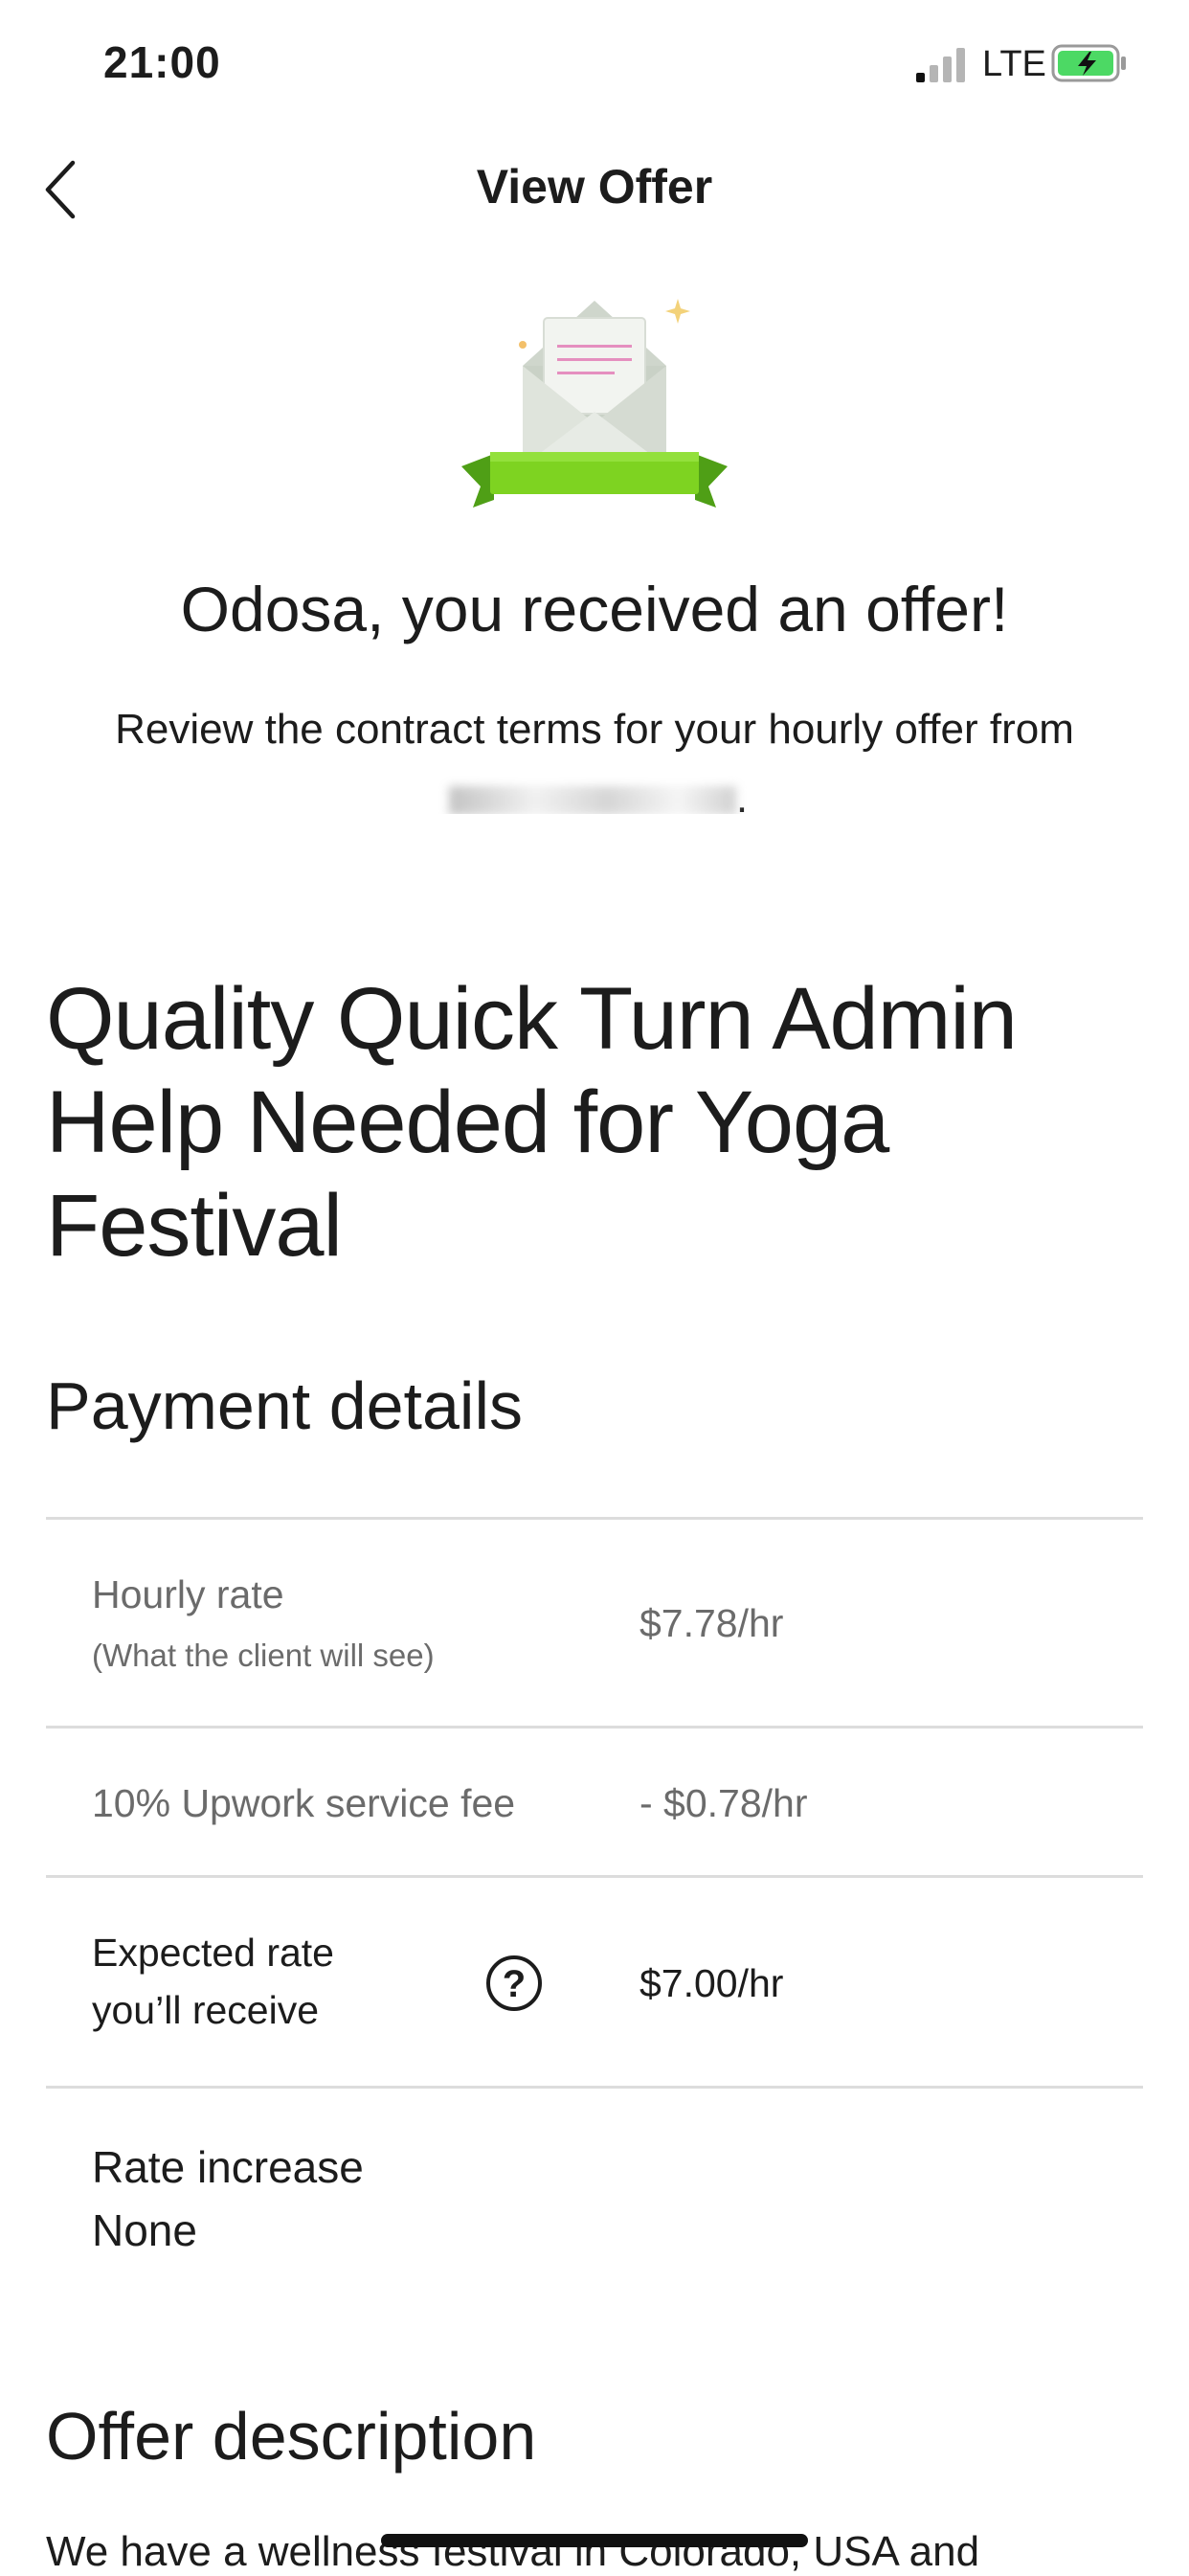 This screenshot has height=2576, width=1189. What do you see at coordinates (940, 65) in the screenshot?
I see `cellular-signal-icon` at bounding box center [940, 65].